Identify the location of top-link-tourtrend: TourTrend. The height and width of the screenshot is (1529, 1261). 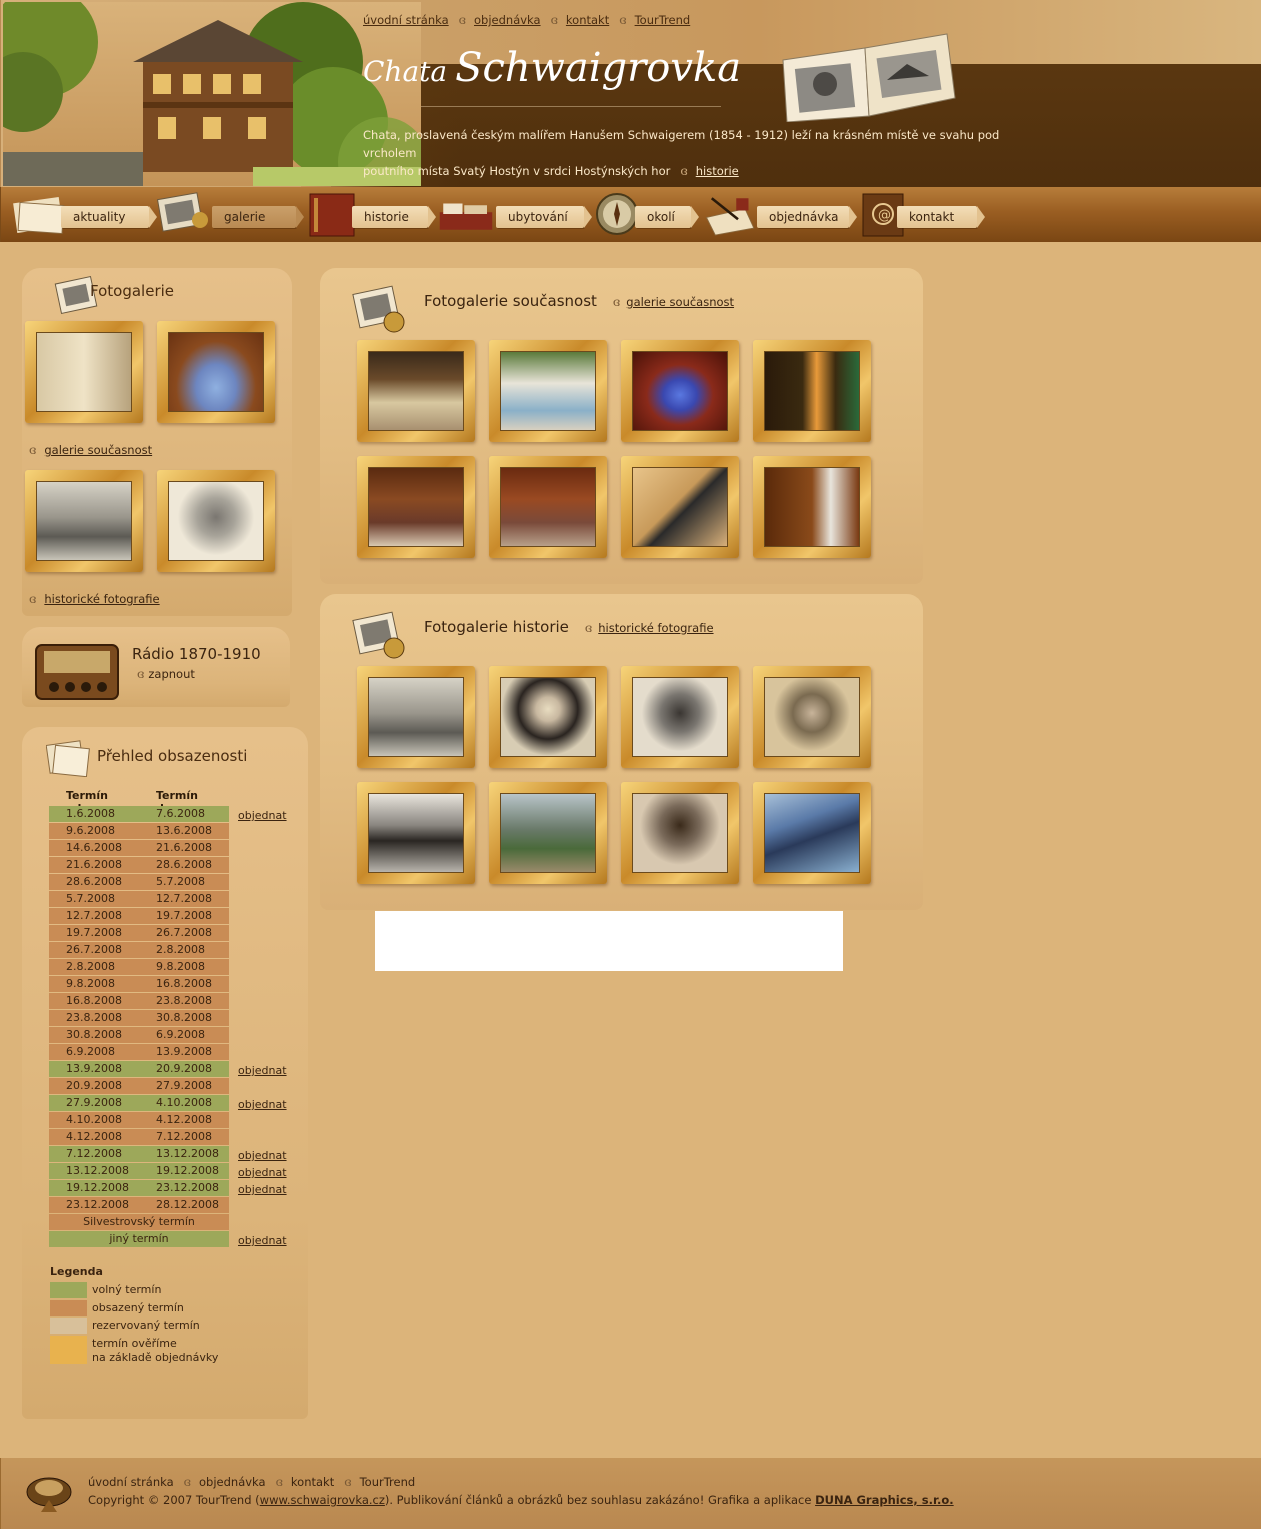
(663, 20).